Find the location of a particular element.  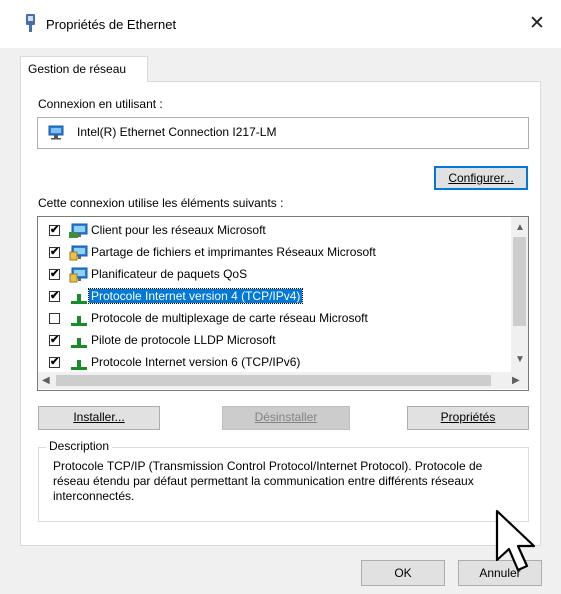

uninstall-button: Désinstaller is located at coordinates (286, 418).